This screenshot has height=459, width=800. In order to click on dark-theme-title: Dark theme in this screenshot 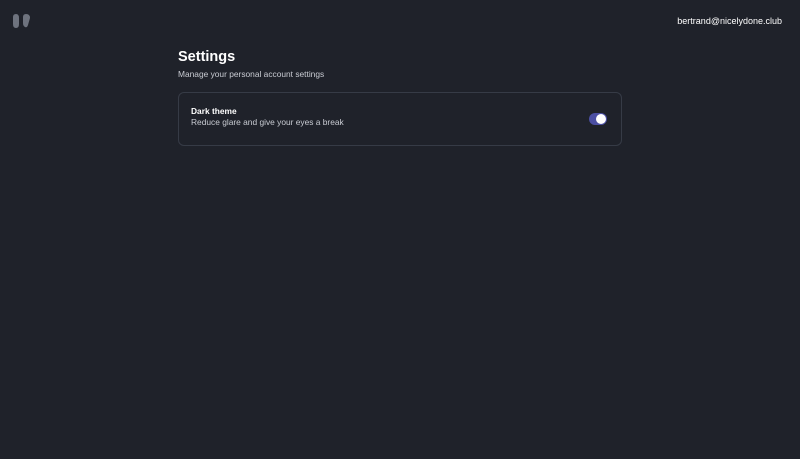, I will do `click(214, 111)`.